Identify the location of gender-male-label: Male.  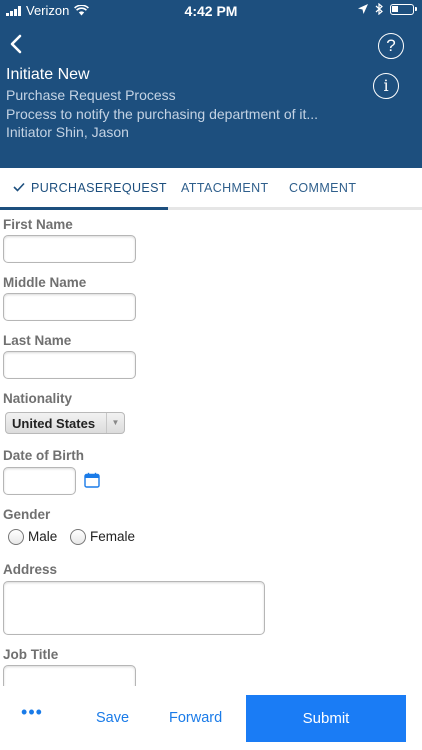
(43, 536).